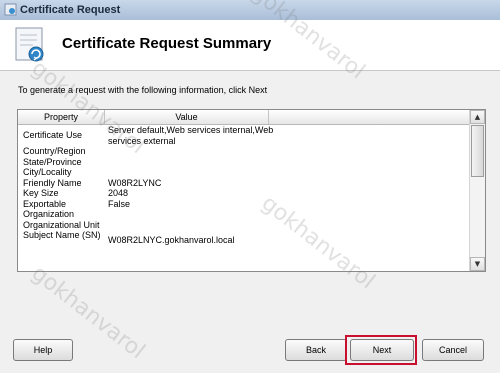 The width and height of the screenshot is (500, 373). Describe the element at coordinates (250, 10) in the screenshot. I see `title-bar: Certificate Request` at that location.